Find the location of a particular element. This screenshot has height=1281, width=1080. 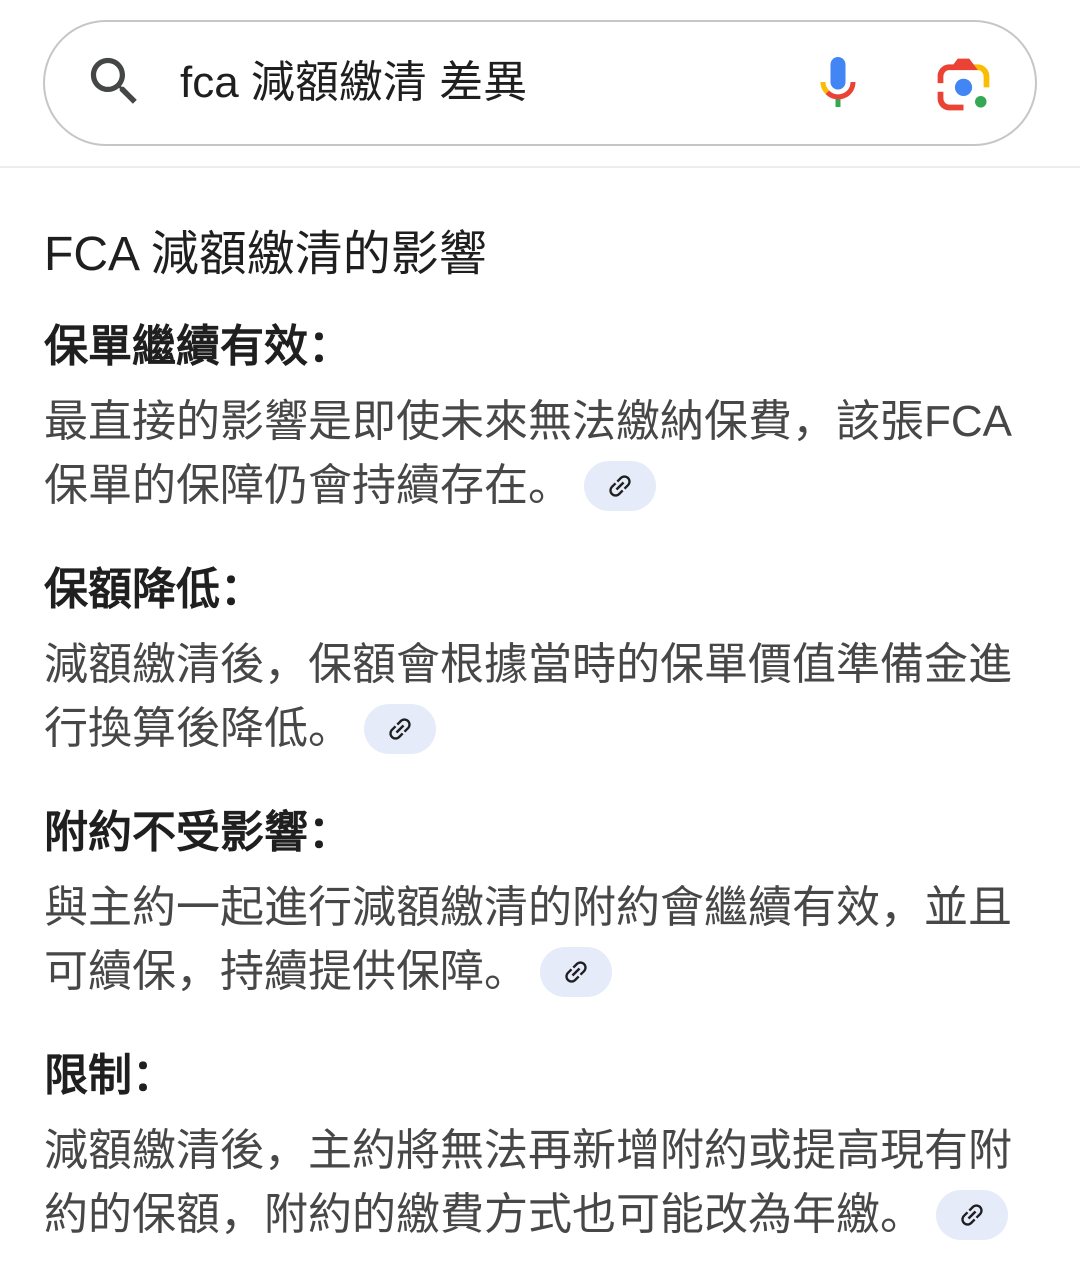

voice-search-button is located at coordinates (838, 82).